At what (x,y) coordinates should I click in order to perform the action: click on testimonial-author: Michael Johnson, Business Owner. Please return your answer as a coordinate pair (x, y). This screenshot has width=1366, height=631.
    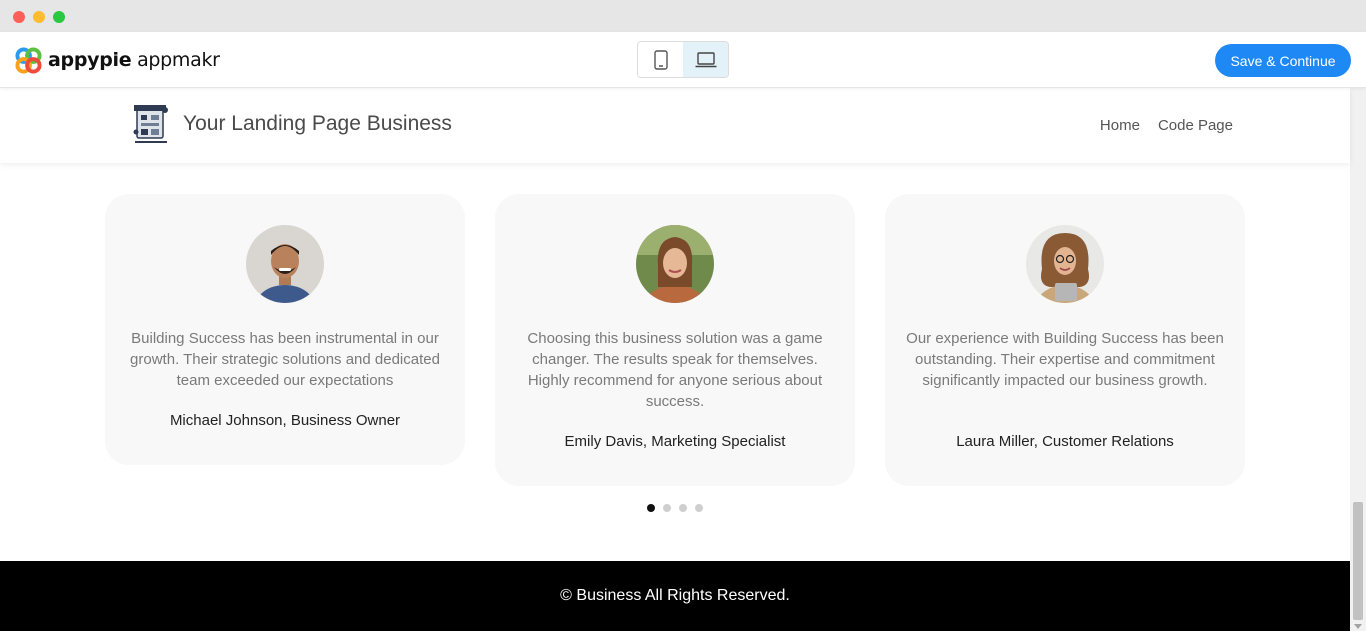
    Looking at the image, I should click on (285, 420).